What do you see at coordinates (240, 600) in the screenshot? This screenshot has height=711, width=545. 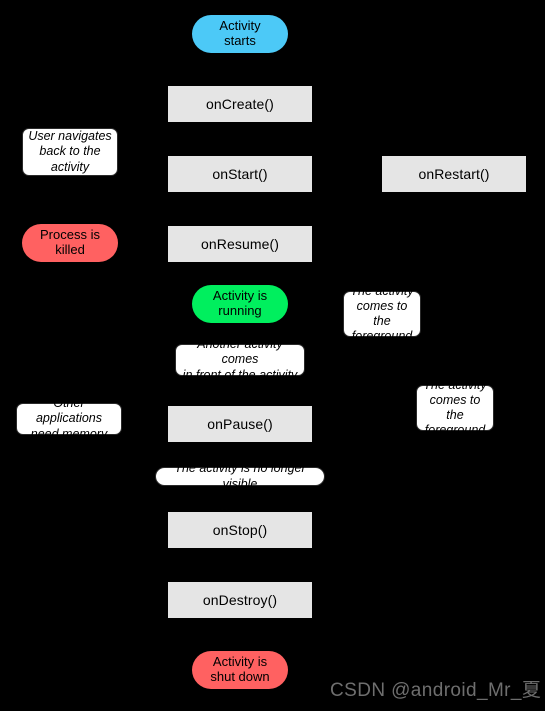 I see `node-on-destroy: onDestroy()` at bounding box center [240, 600].